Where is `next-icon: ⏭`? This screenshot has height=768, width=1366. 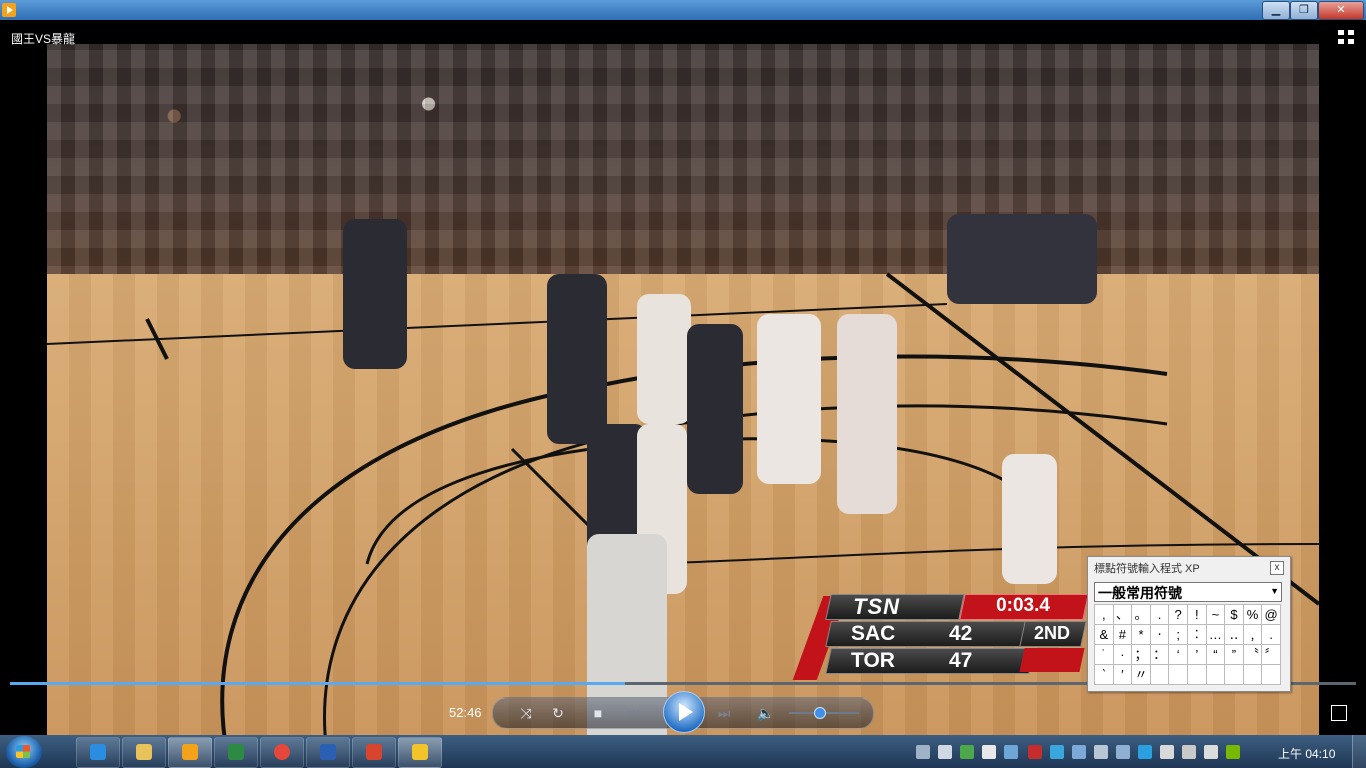 next-icon: ⏭ is located at coordinates (724, 713).